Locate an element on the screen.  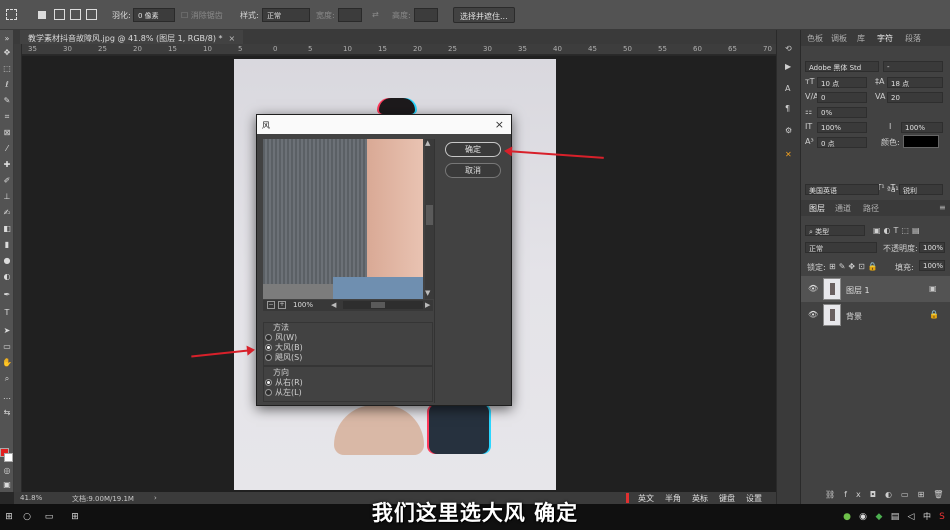
language-select: 美国英语 is located at coordinates (842, 189).